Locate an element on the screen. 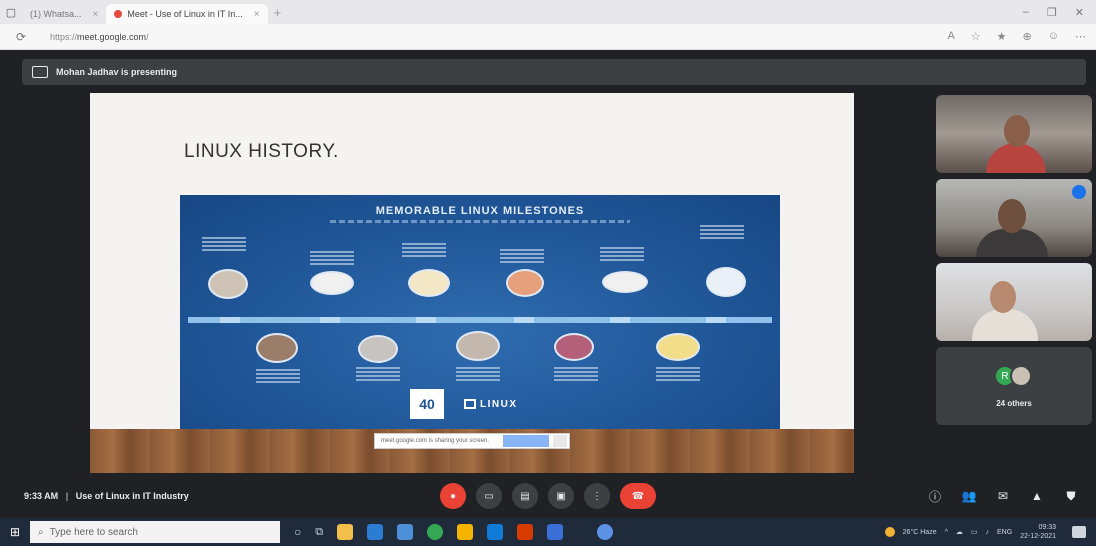 The image size is (1096, 546). leave-call-button: ☎ is located at coordinates (638, 496).